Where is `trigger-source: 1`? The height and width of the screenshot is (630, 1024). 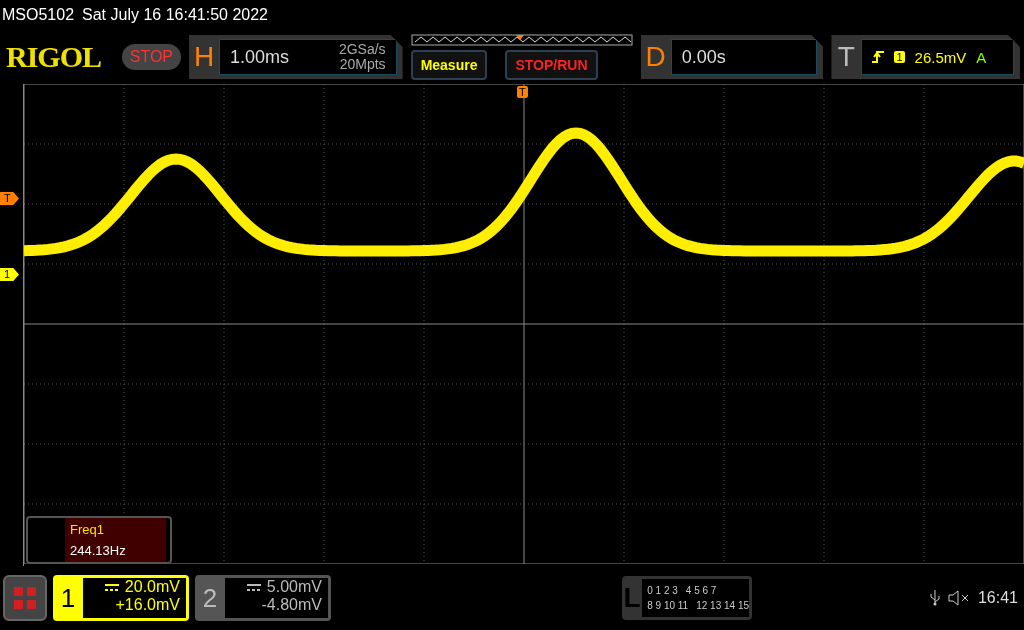 trigger-source: 1 is located at coordinates (899, 57).